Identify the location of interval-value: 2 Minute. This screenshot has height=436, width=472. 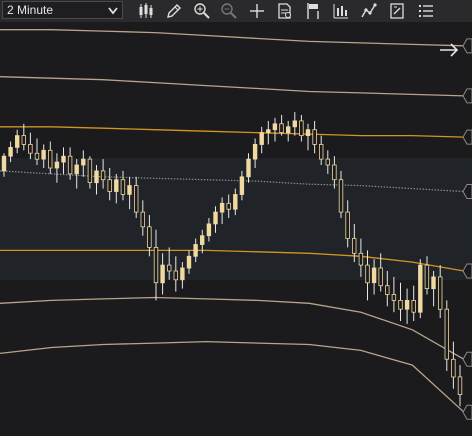
(30, 10).